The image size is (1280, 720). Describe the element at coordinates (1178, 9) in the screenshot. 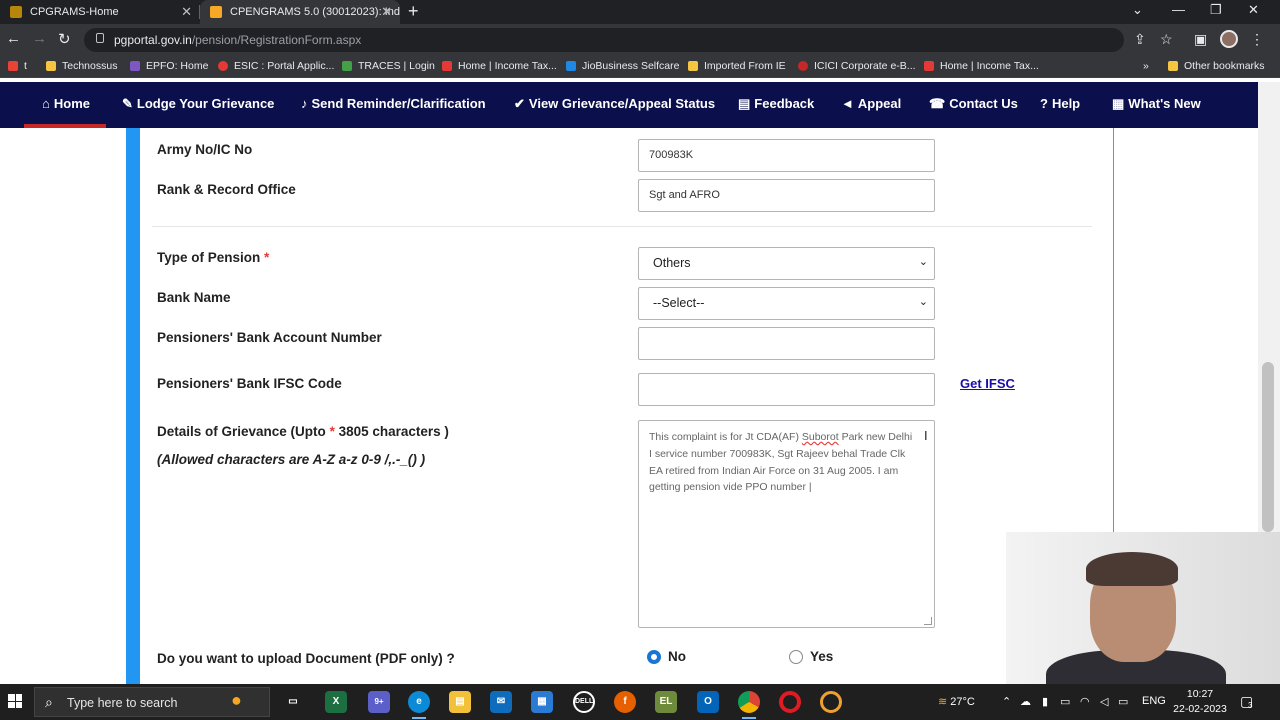

I see `minimize-icon: —` at that location.